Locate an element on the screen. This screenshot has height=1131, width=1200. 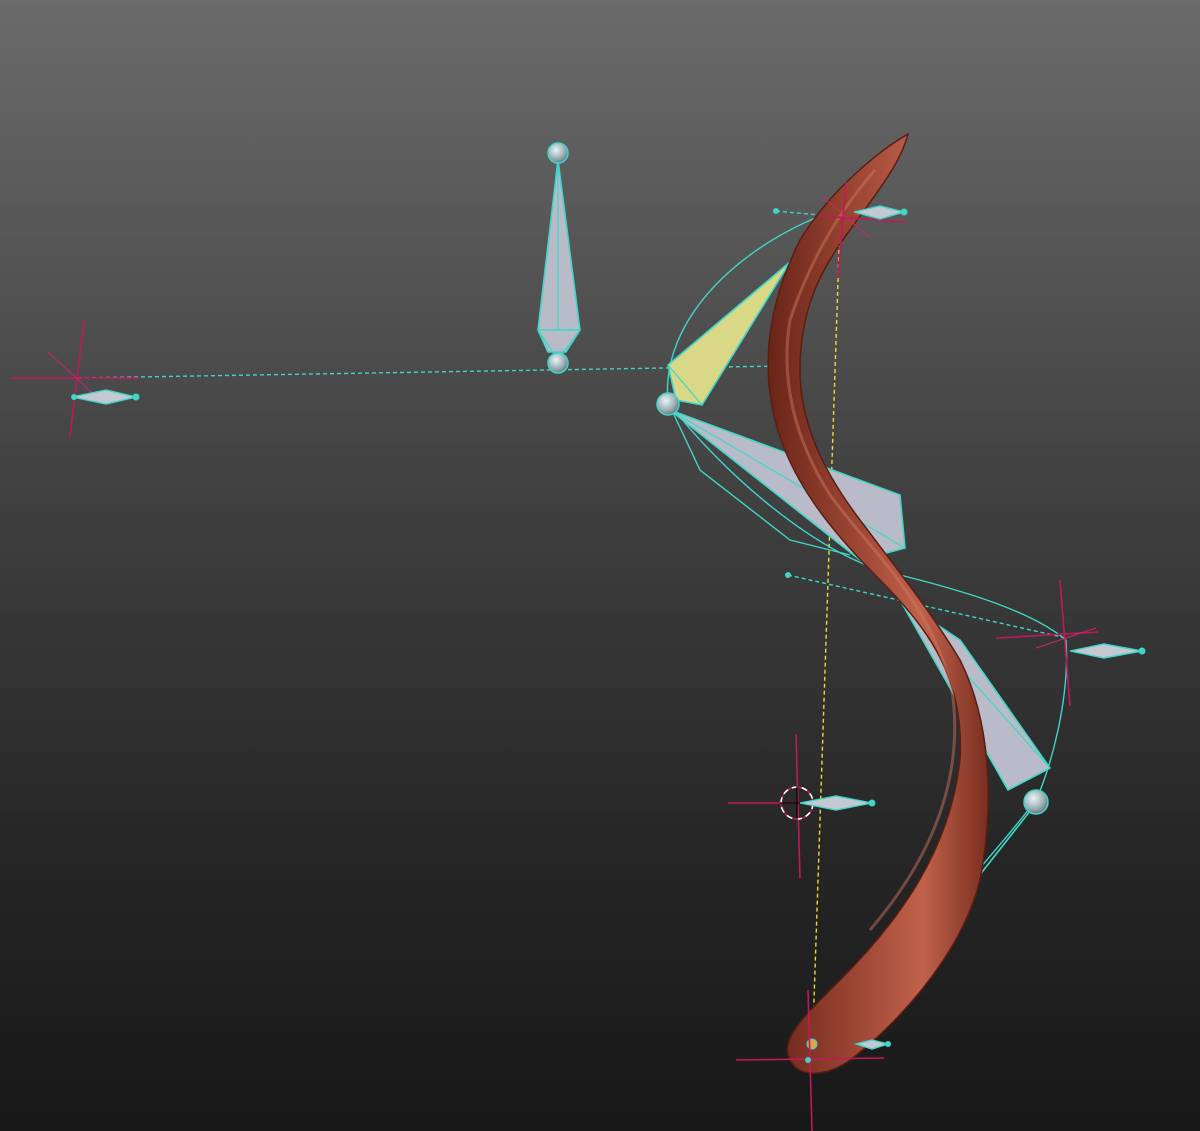
bone-standalone is located at coordinates (559, 258).